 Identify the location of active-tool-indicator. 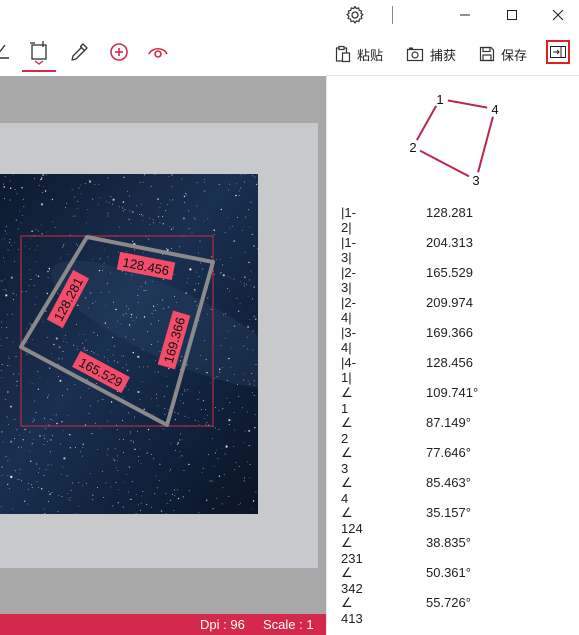
(39, 71).